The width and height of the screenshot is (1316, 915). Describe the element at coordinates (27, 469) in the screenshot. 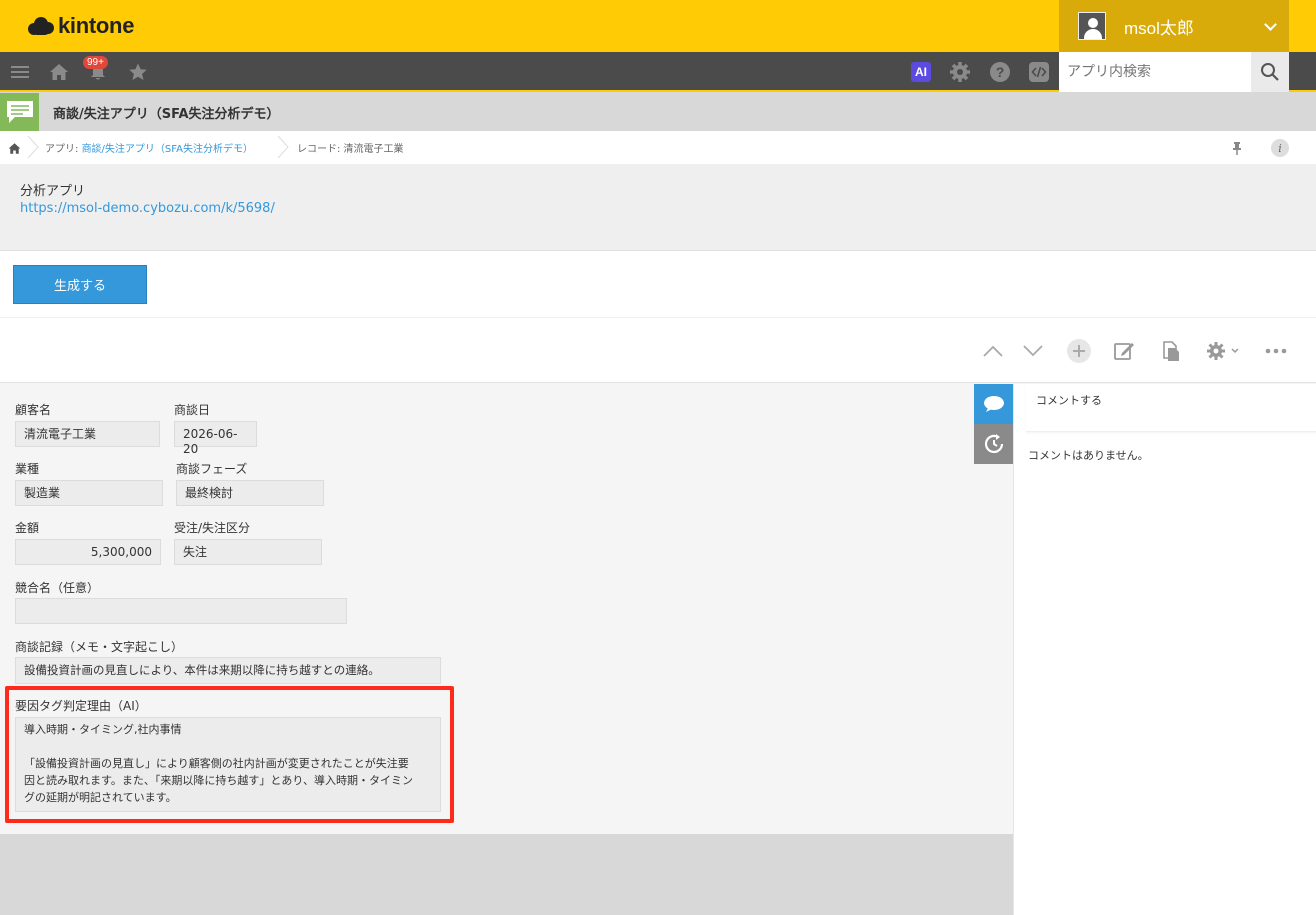

I see `industry-label: 業種` at that location.